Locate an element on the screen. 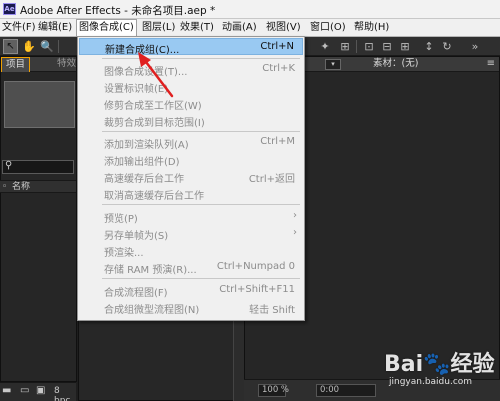  watermark-url: jingyan.baidu.com is located at coordinates (431, 382).